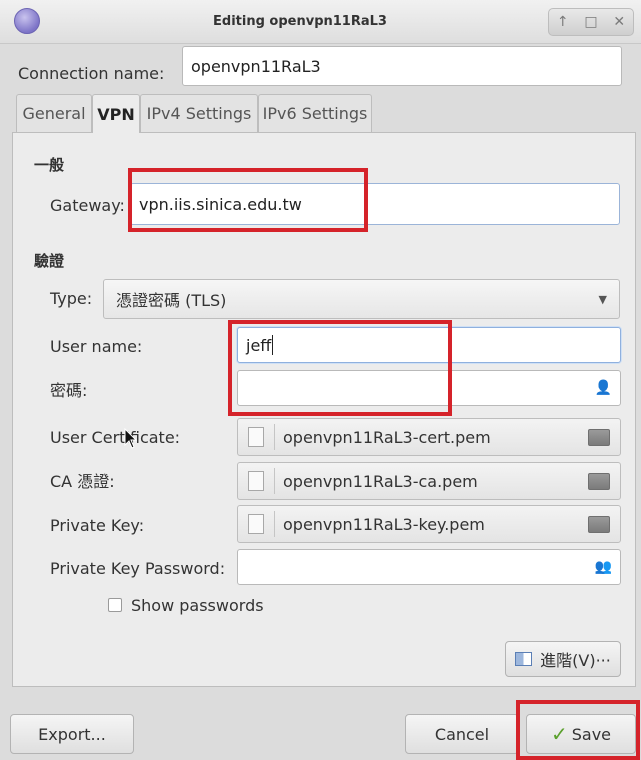  I want to click on connection-name-label: Connection name:, so click(91, 73).